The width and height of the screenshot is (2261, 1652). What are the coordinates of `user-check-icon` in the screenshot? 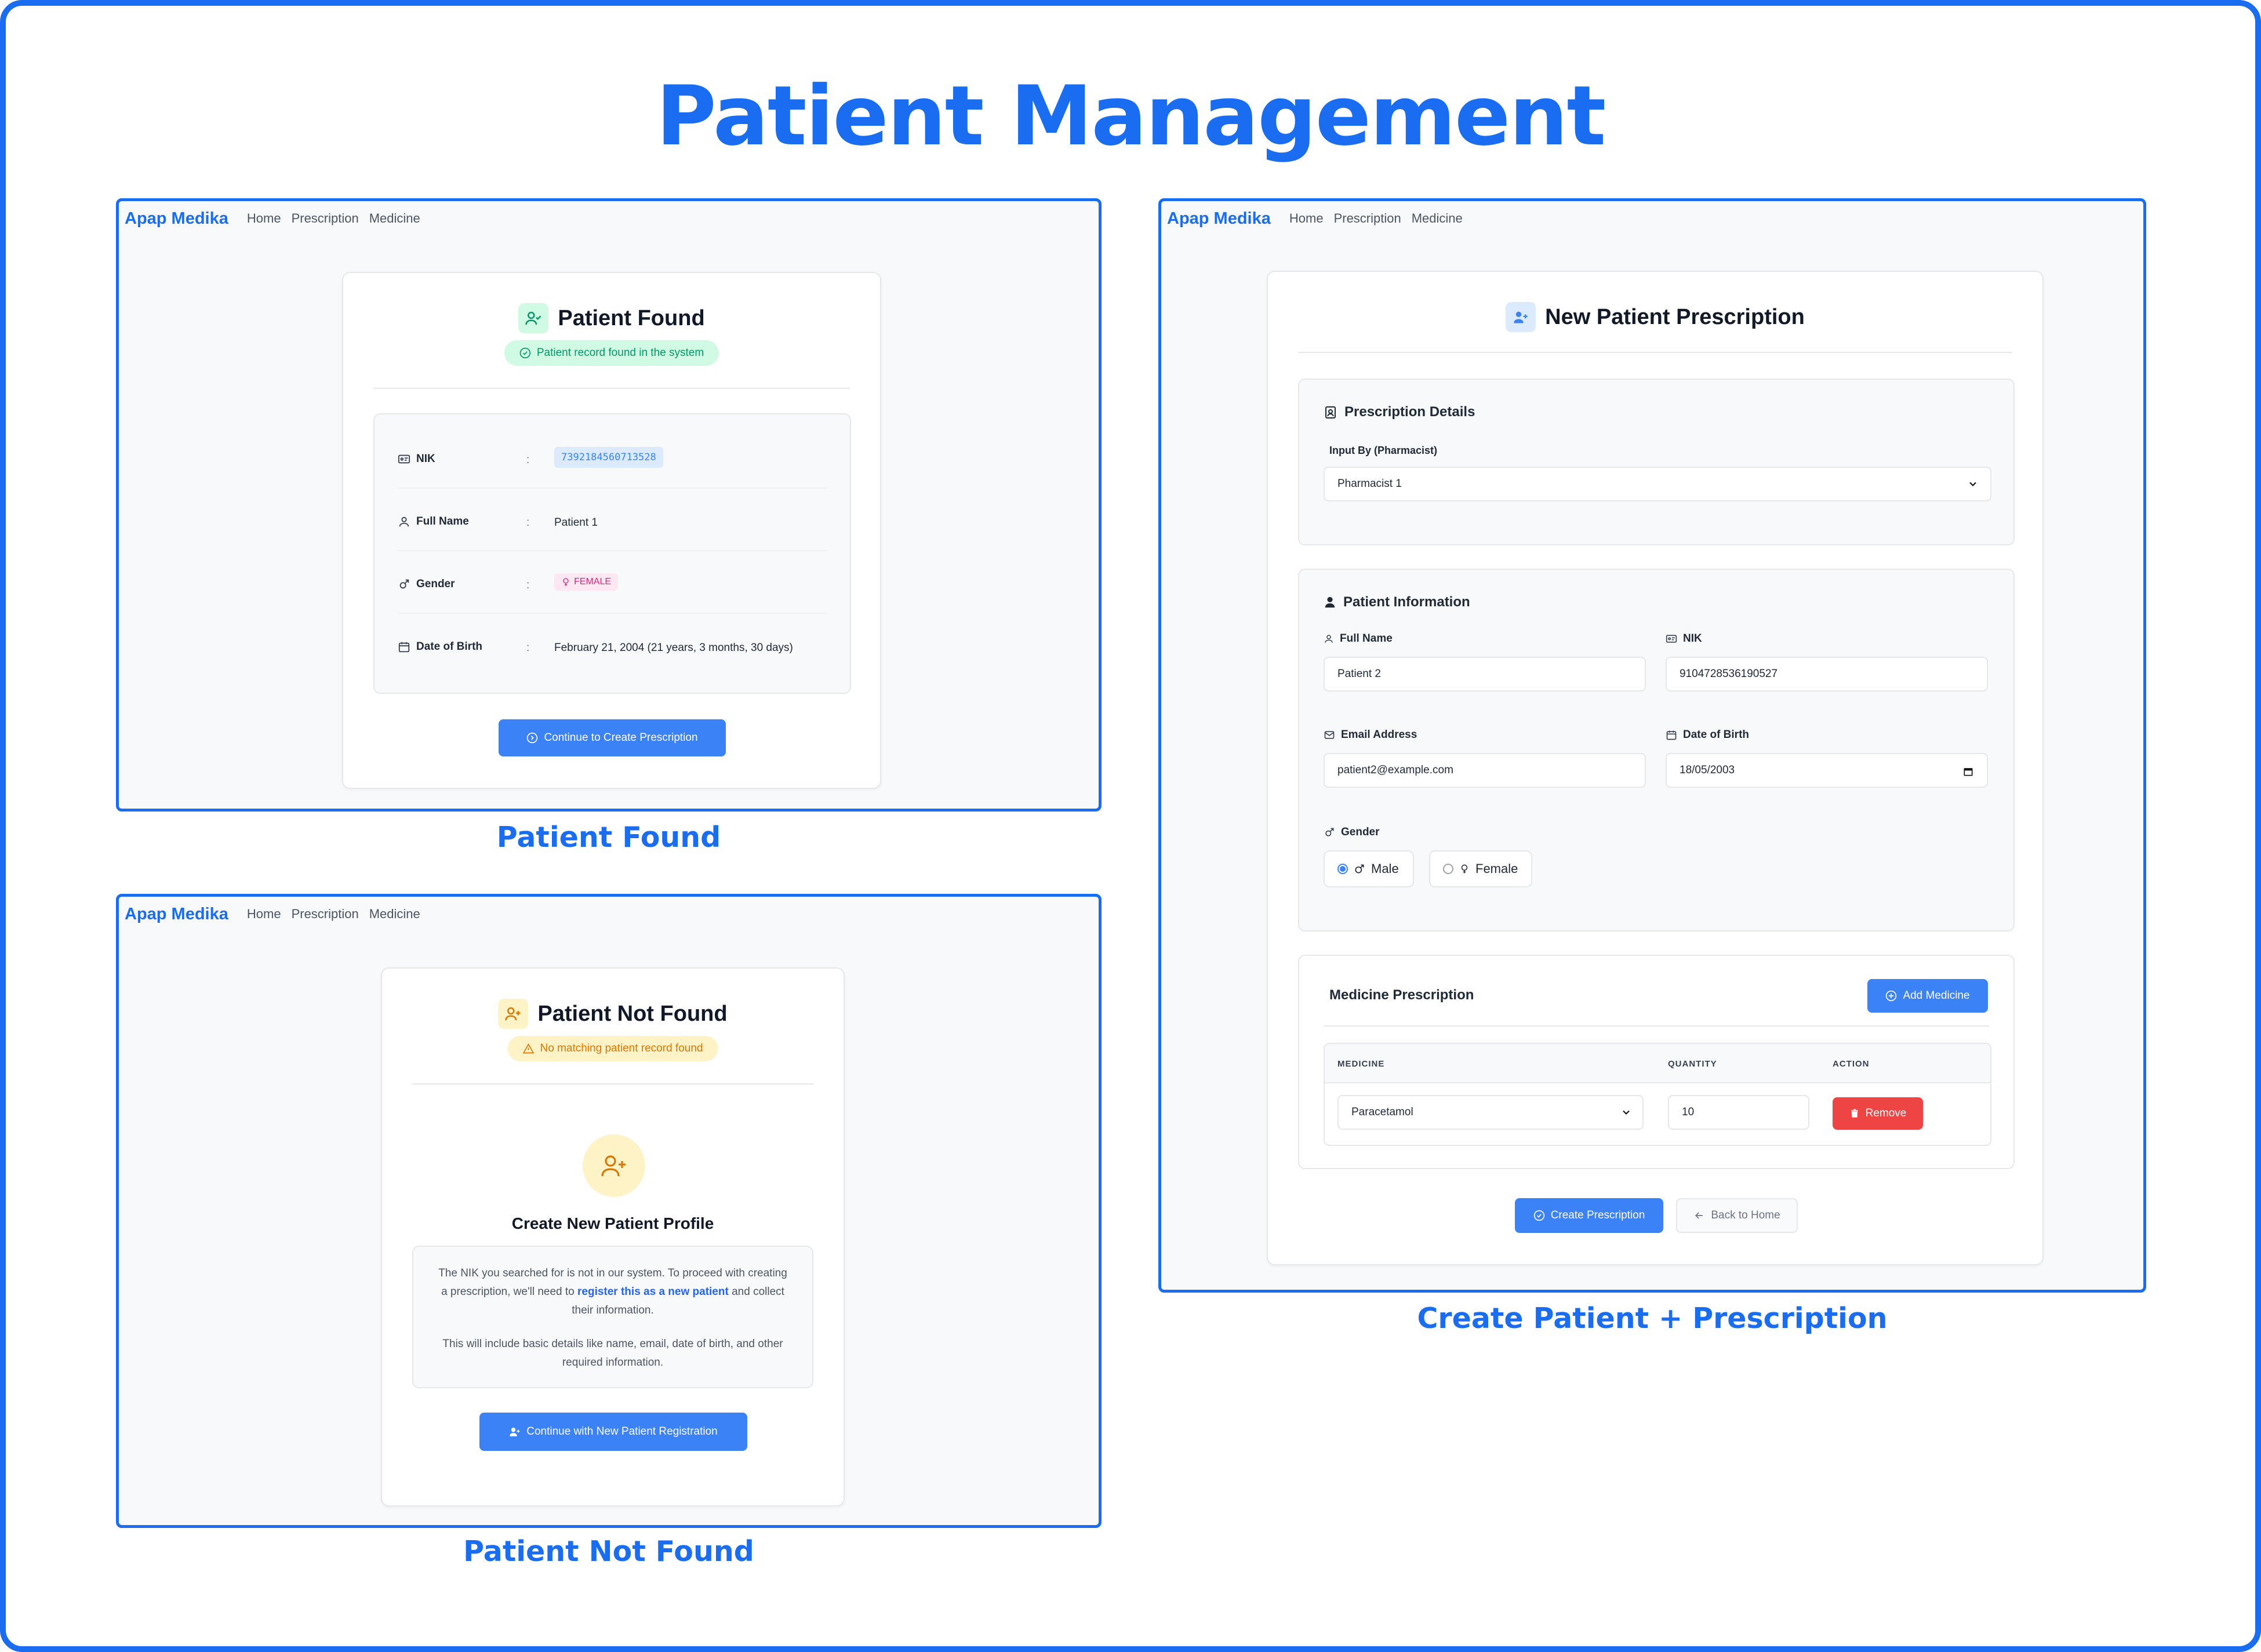 It's located at (533, 318).